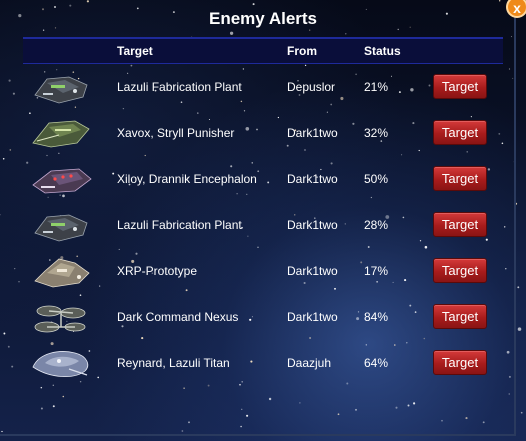  What do you see at coordinates (382, 51) in the screenshot?
I see `column-header-status: Status` at bounding box center [382, 51].